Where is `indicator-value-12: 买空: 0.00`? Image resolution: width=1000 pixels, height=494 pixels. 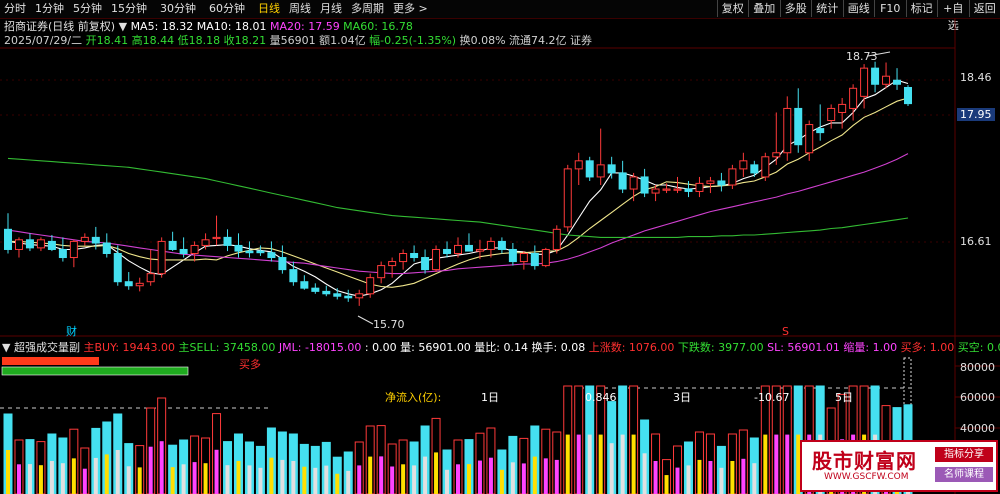 indicator-value-12: 买空: 0.00 is located at coordinates (978, 347).